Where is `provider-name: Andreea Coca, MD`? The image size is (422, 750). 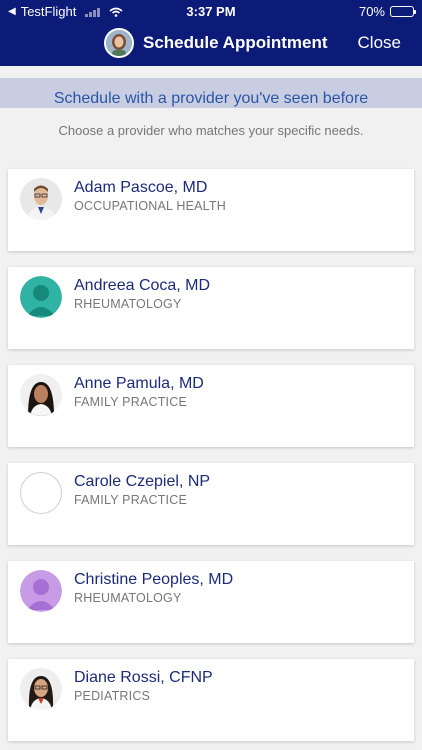 provider-name: Andreea Coca, MD is located at coordinates (142, 285).